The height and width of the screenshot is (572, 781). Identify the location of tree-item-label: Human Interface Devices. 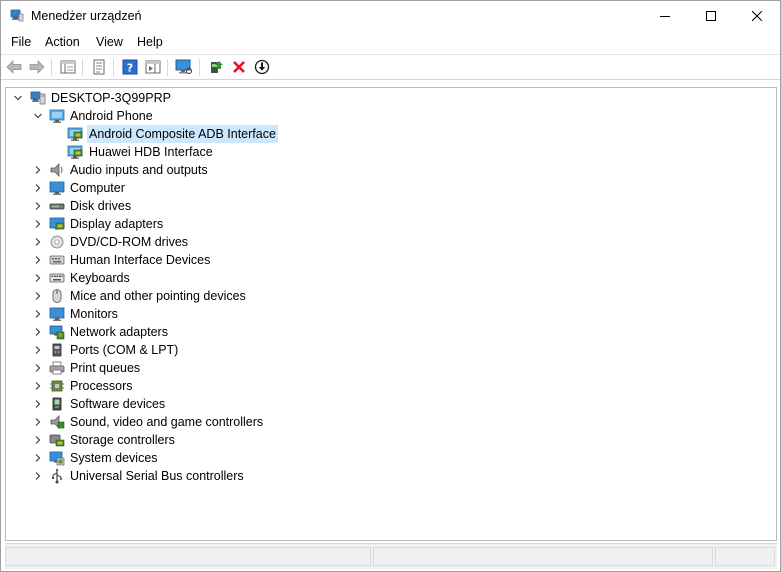
(140, 260).